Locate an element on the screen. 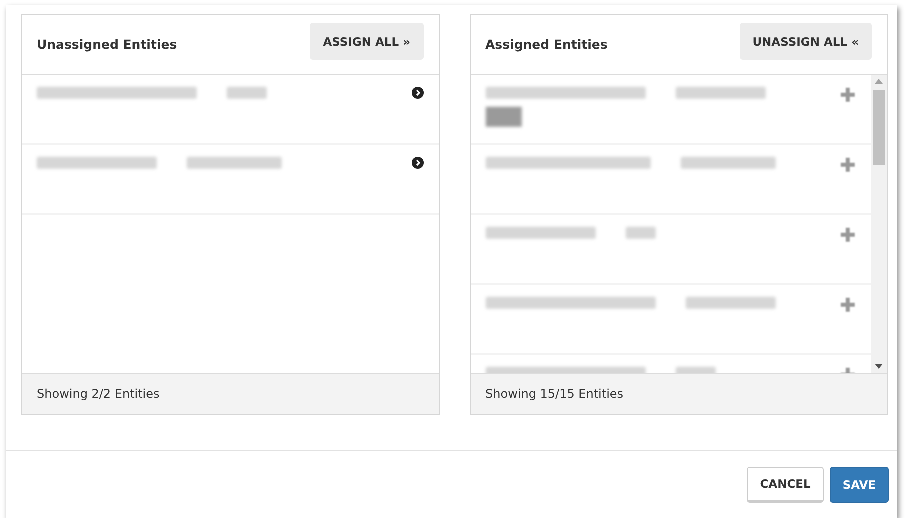  panel-action-button: ASSIGN ALL » is located at coordinates (367, 41).